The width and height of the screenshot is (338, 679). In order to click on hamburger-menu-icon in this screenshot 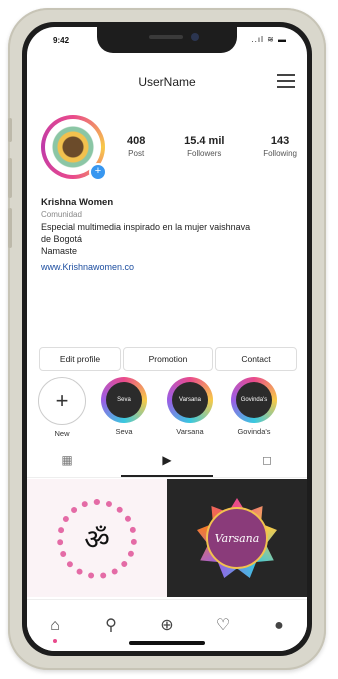, I will do `click(286, 81)`.